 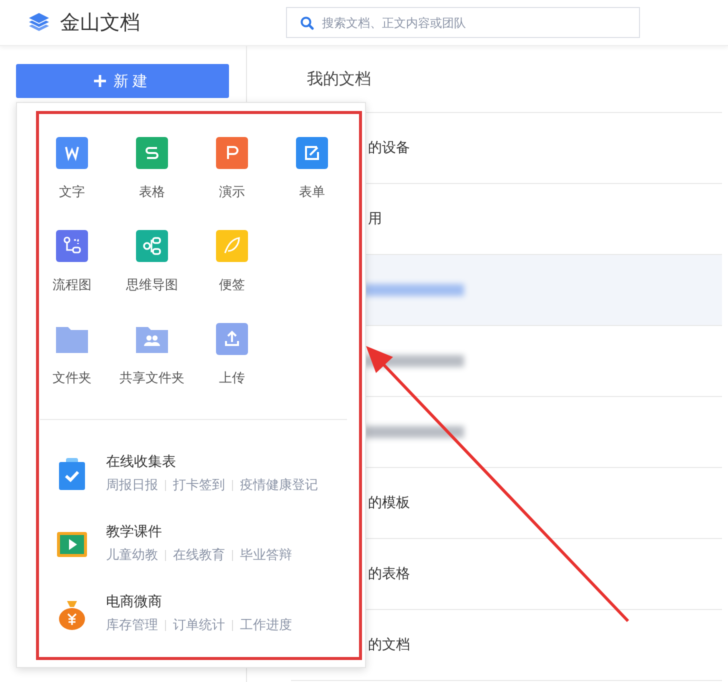 I want to click on template-title: 在线收集表, so click(x=212, y=462).